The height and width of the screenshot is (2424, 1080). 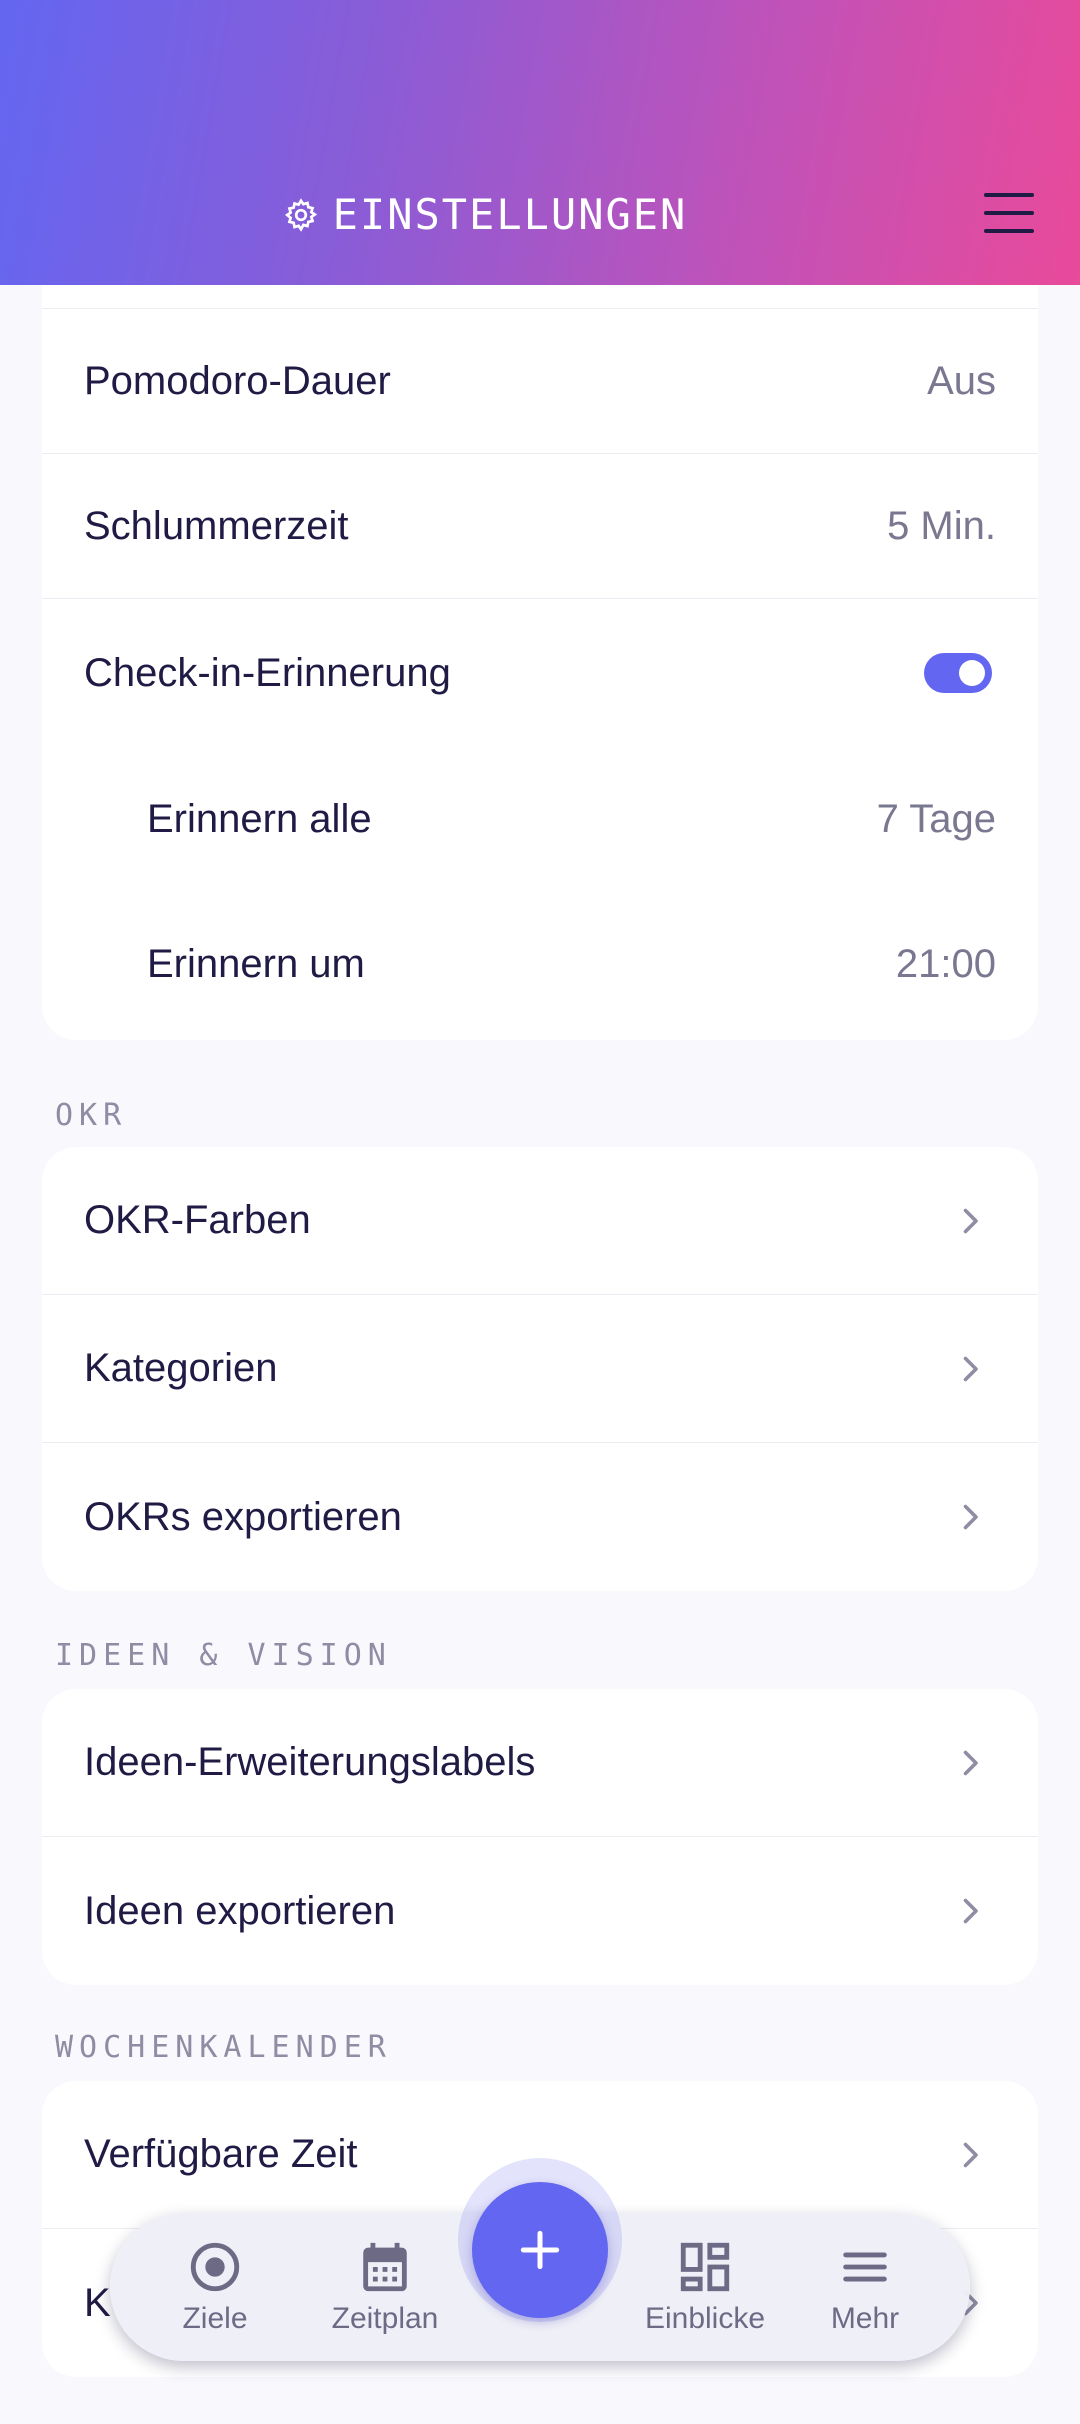 What do you see at coordinates (540, 526) in the screenshot?
I see `snooze-time-row: Schlummerzeit 5 Min.` at bounding box center [540, 526].